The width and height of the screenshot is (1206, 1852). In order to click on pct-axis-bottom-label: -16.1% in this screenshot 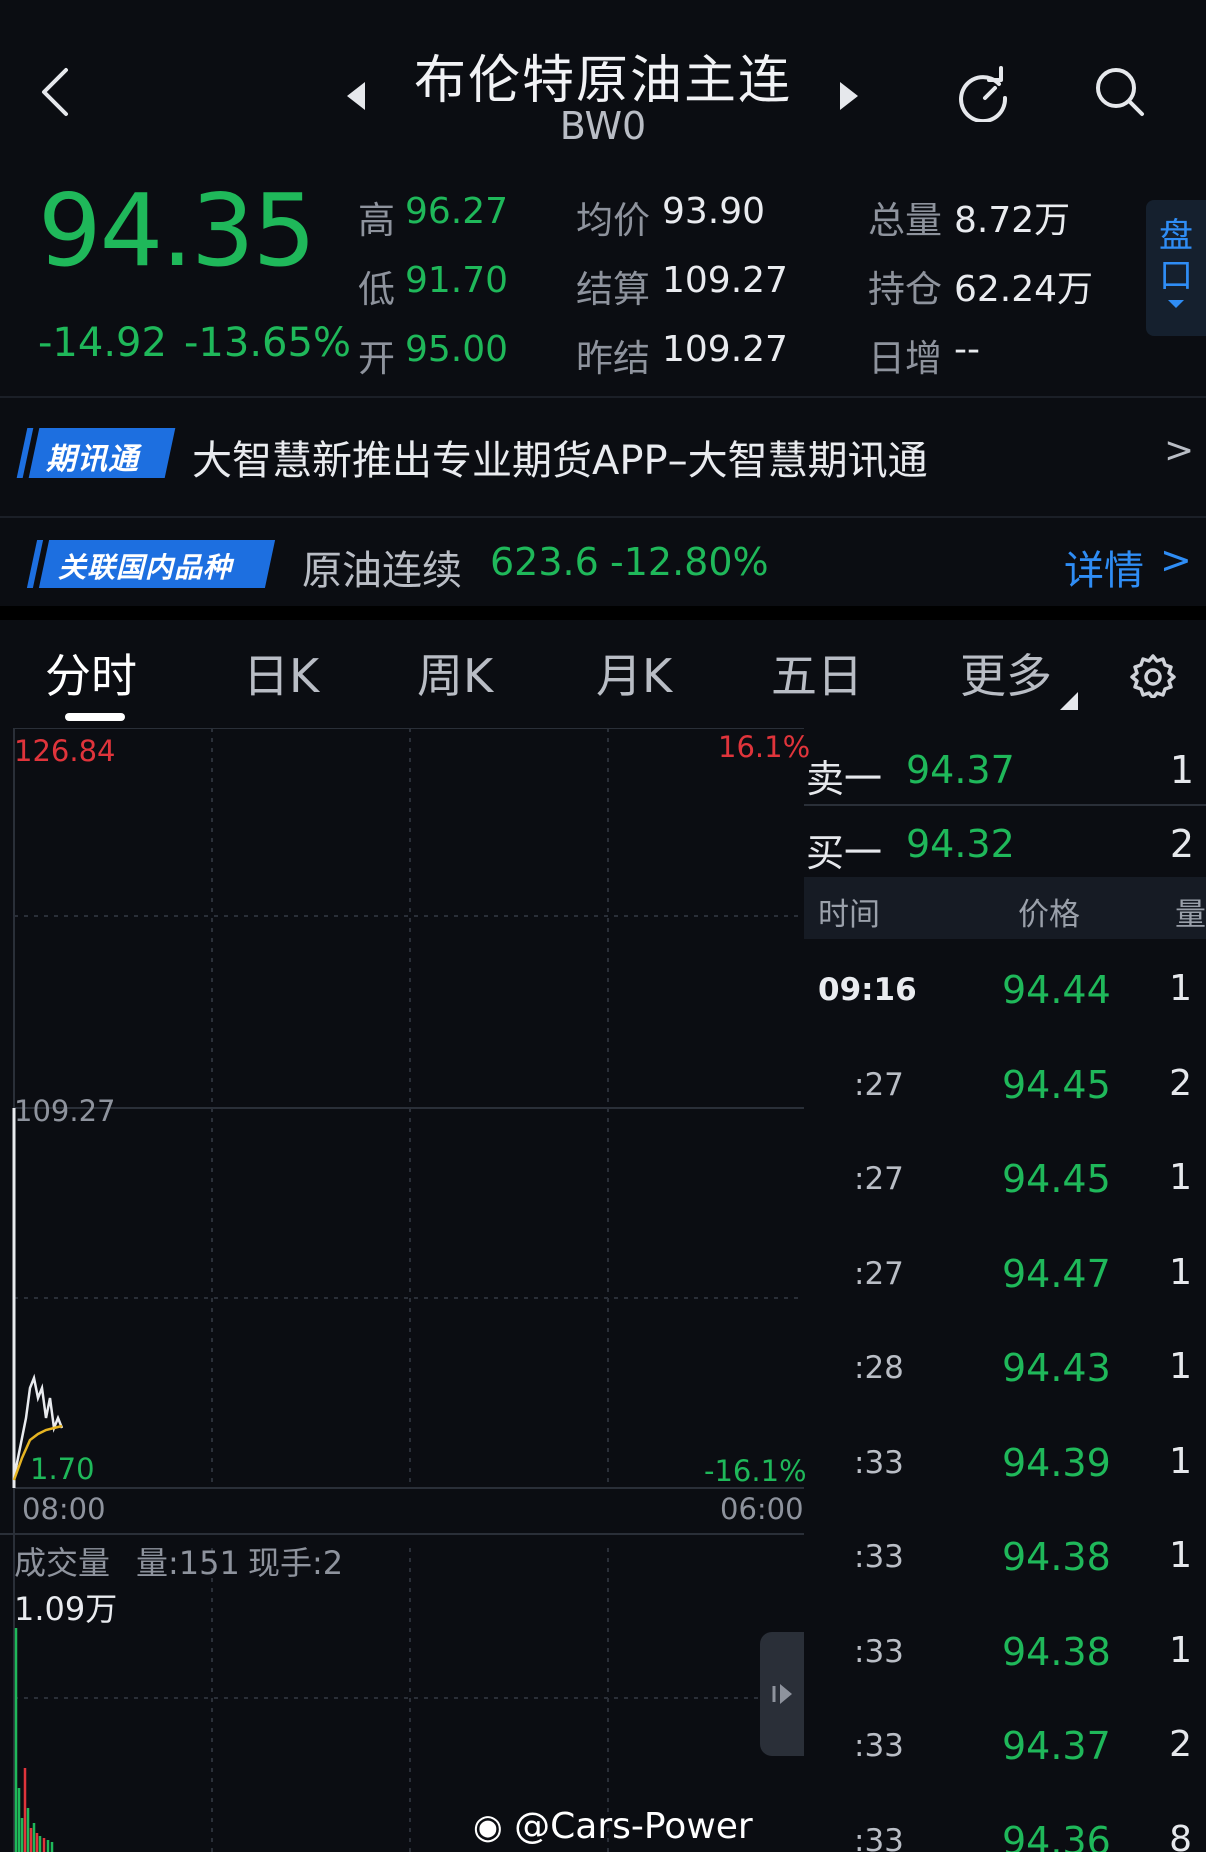, I will do `click(755, 1471)`.